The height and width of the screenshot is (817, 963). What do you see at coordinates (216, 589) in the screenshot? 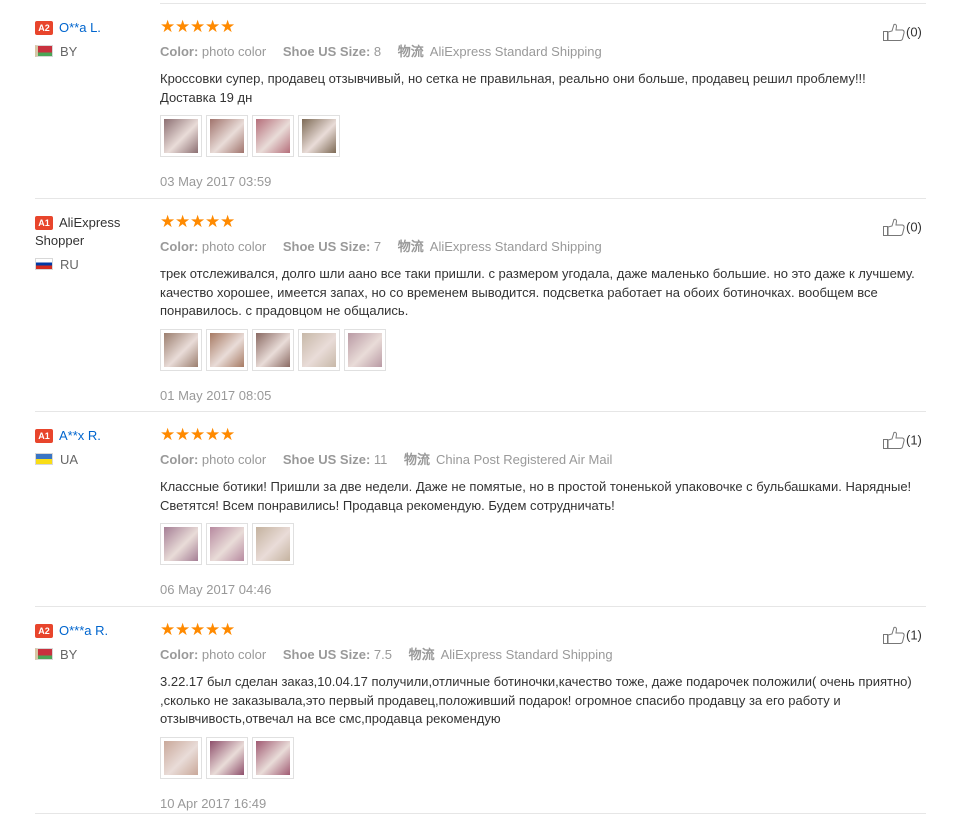
I see `review-date: 06 May 2017 04:46` at bounding box center [216, 589].